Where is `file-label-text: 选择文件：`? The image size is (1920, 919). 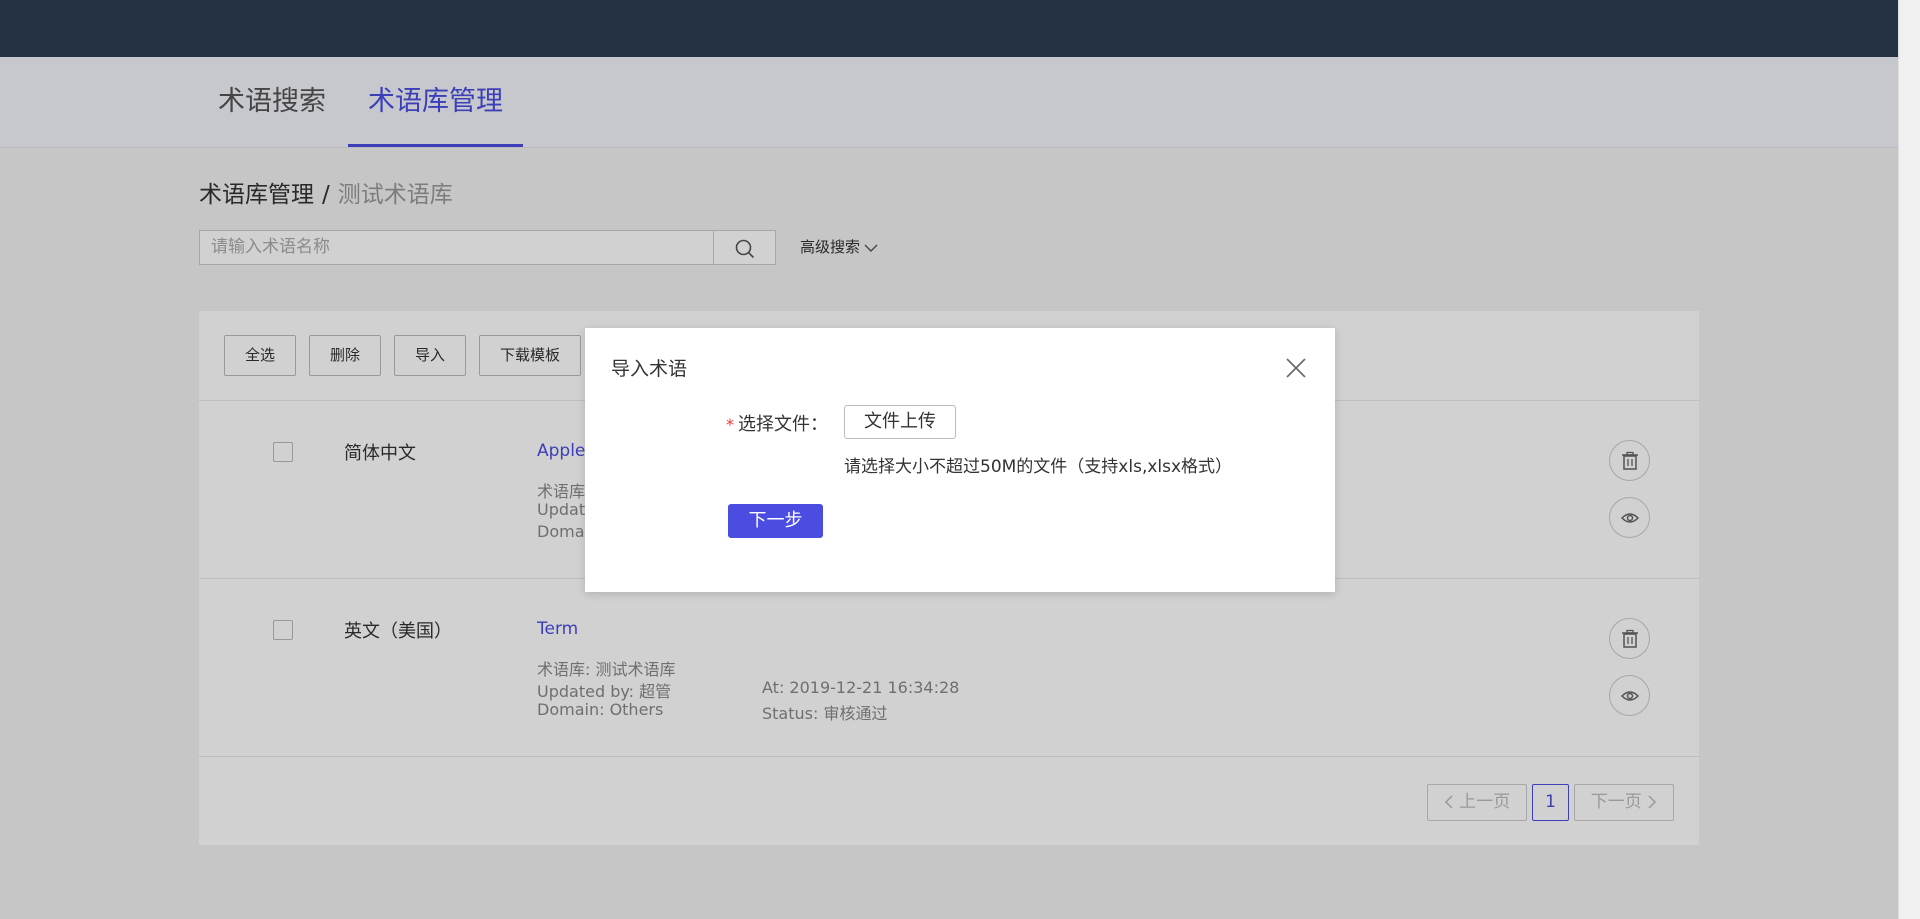 file-label-text: 选择文件： is located at coordinates (783, 424).